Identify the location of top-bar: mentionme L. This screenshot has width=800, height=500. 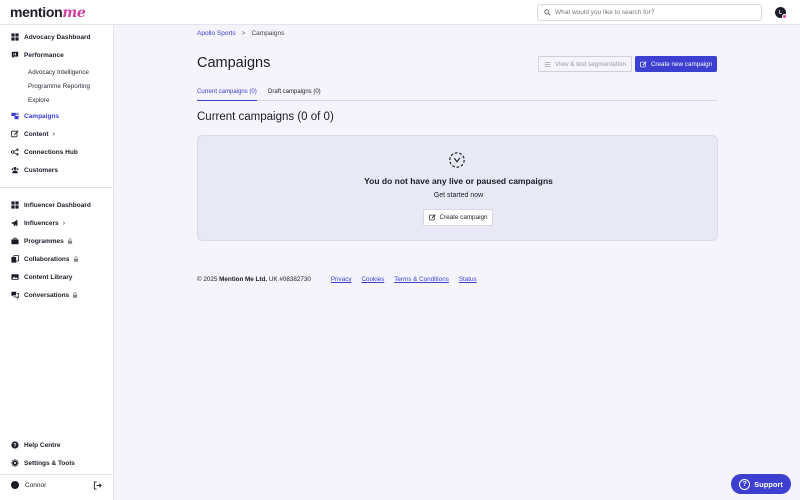
(400, 12).